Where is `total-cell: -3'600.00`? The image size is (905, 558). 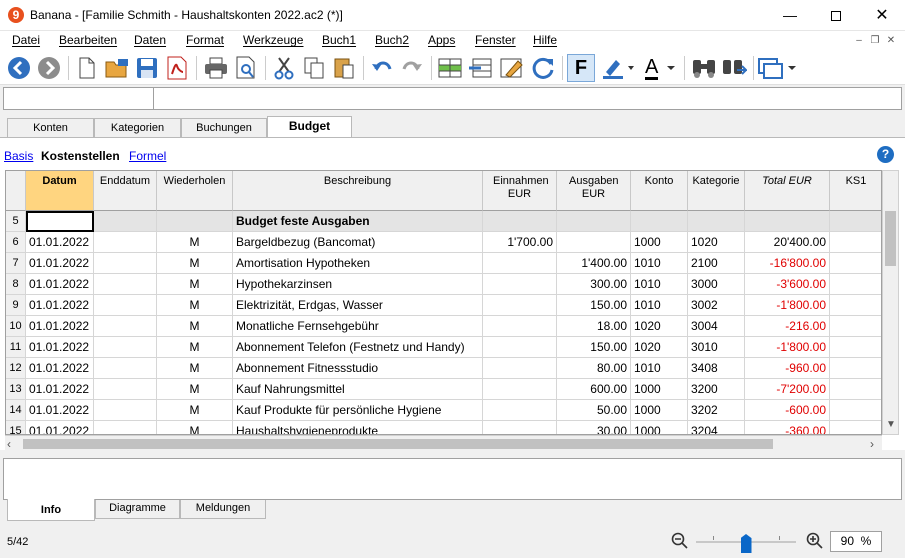 total-cell: -3'600.00 is located at coordinates (787, 284).